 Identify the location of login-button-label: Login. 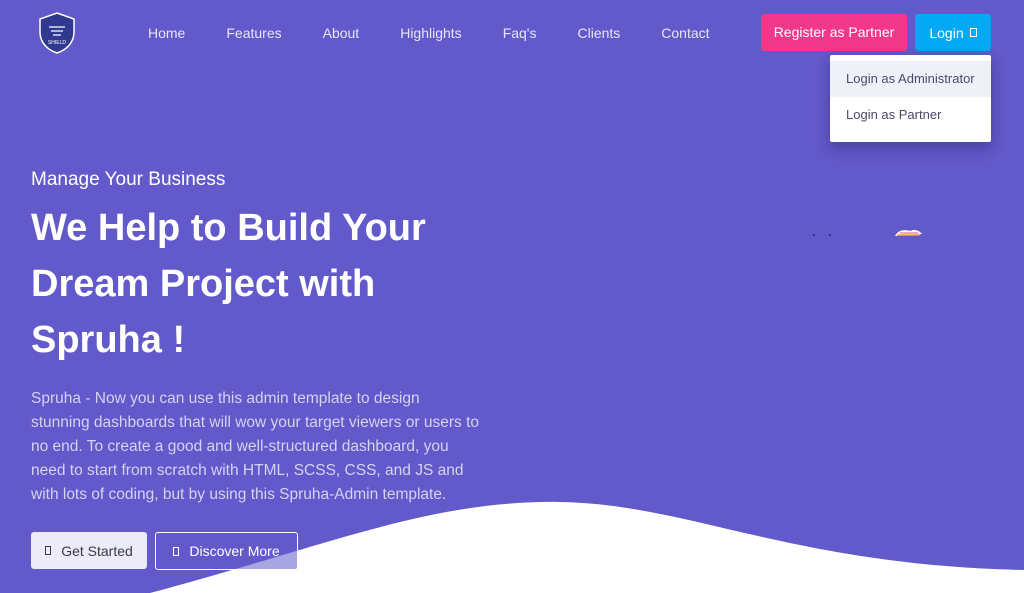
(946, 32).